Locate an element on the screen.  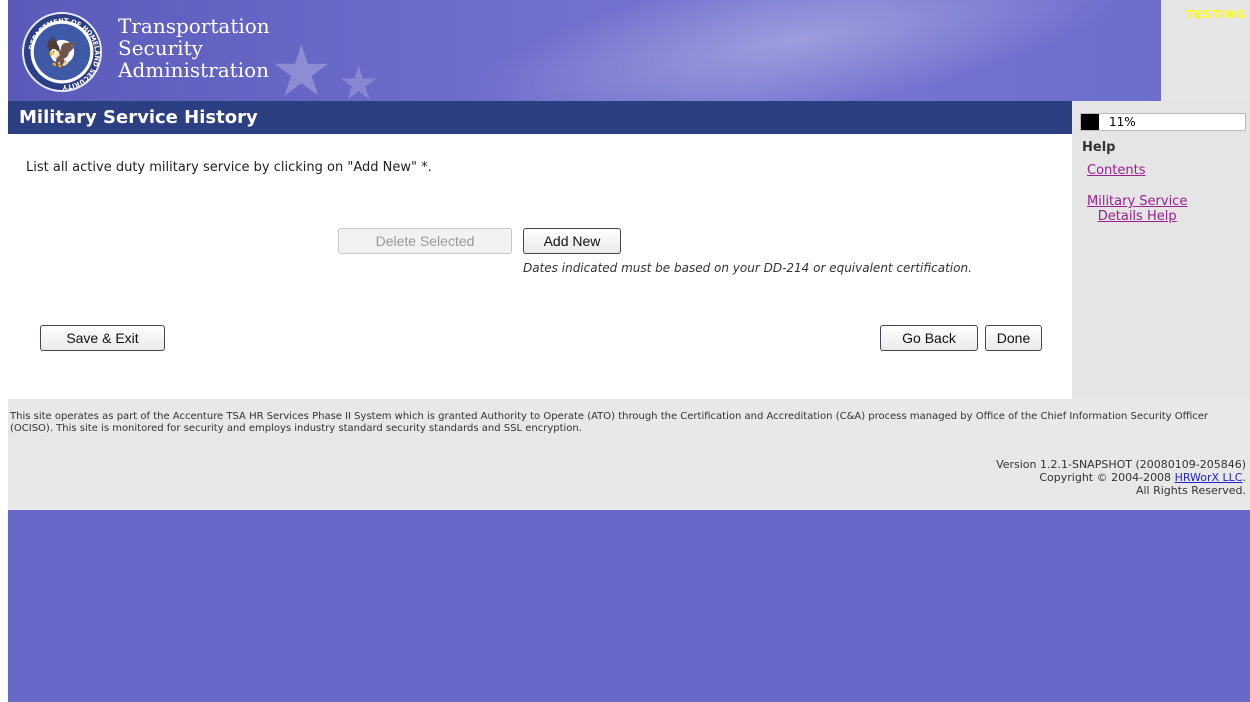
progress-label: 11% is located at coordinates (1122, 122).